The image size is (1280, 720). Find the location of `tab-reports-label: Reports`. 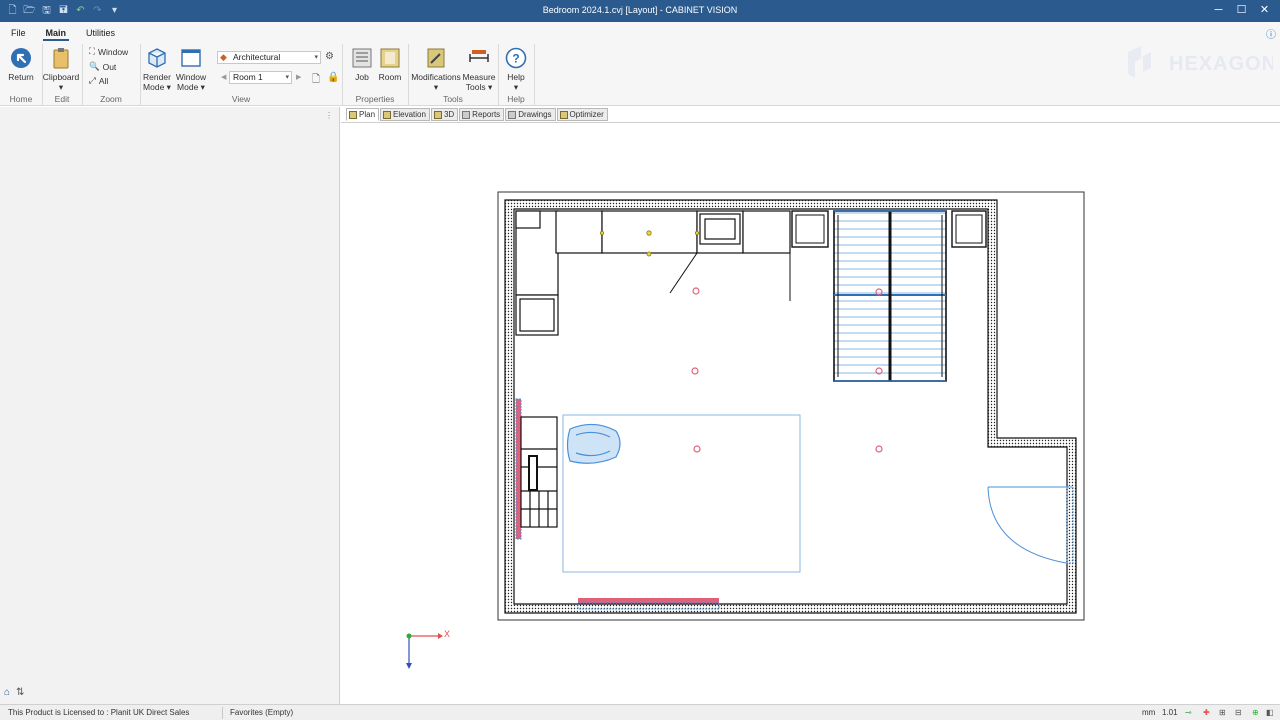

tab-reports-label: Reports is located at coordinates (486, 114).